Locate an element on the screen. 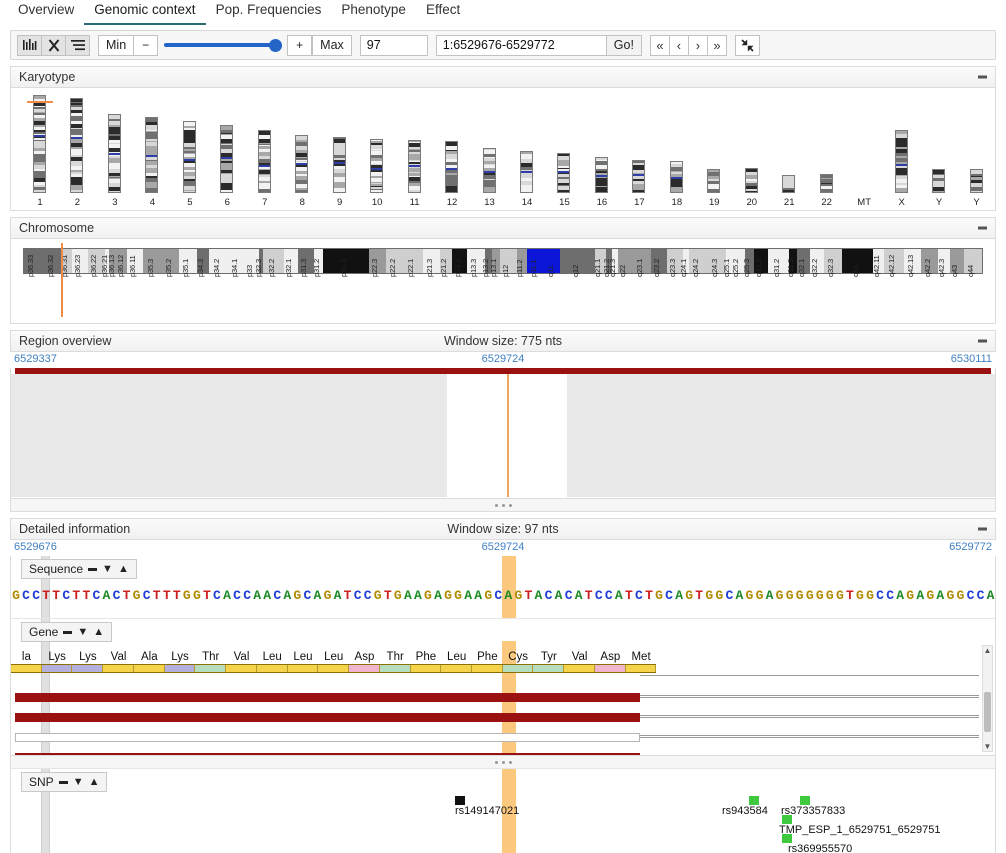 The height and width of the screenshot is (853, 1006). karyotype-bars-icon is located at coordinates (29, 45).